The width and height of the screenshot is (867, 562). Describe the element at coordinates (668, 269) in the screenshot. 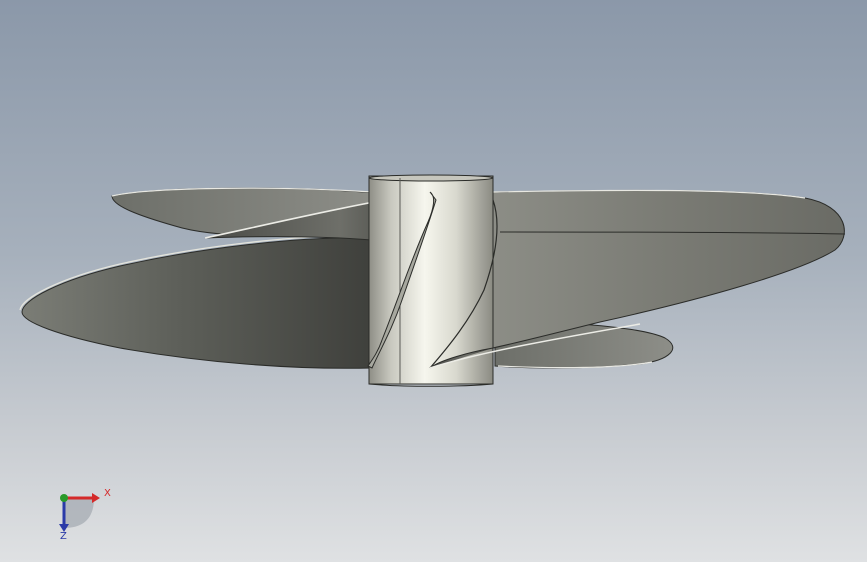

I see `blade-right` at that location.